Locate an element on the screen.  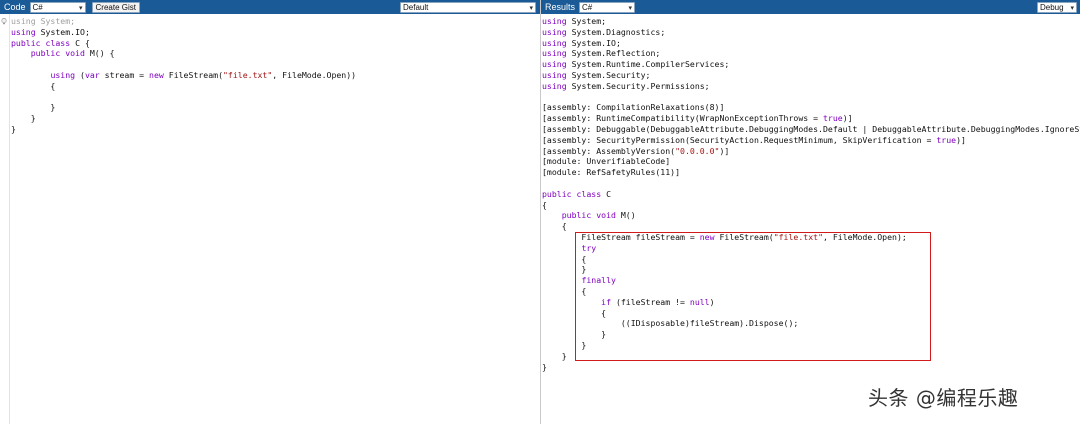
create-gist-label: Create Gist is located at coordinates (115, 7).